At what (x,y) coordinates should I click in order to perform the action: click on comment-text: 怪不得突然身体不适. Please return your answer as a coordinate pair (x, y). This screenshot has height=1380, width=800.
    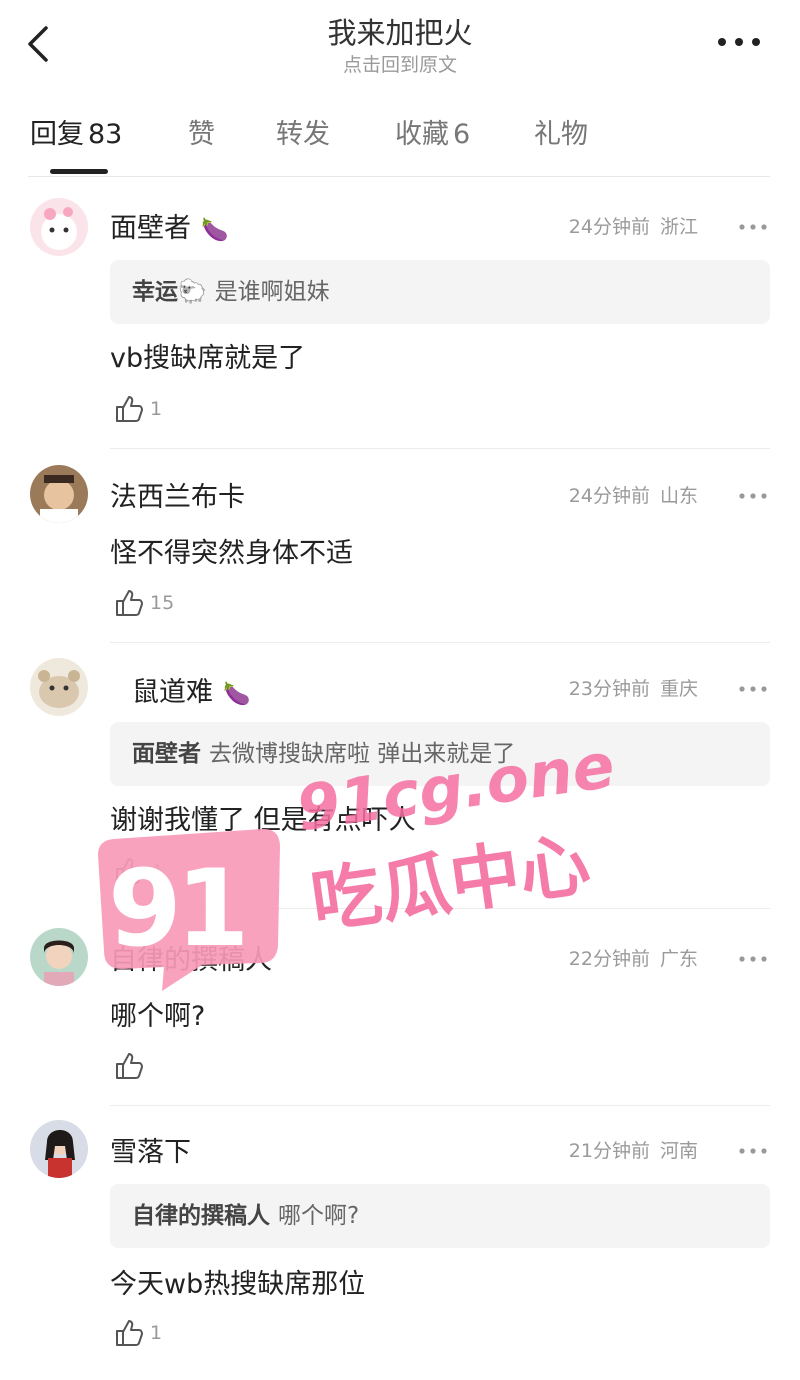
    Looking at the image, I should click on (231, 553).